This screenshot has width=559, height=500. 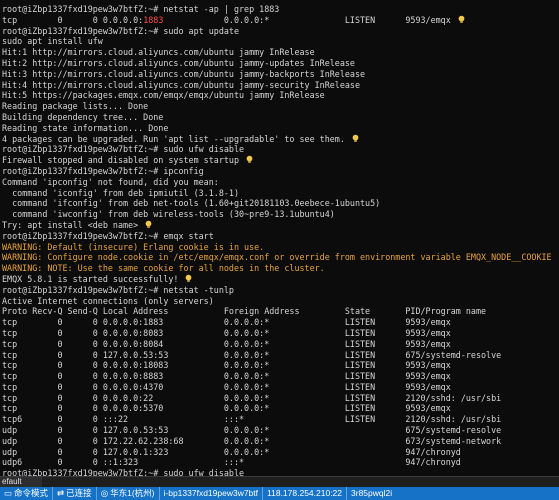 I want to click on terminal-line: EMQX 5.8.1 is started successfully!, so click(x=279, y=279).